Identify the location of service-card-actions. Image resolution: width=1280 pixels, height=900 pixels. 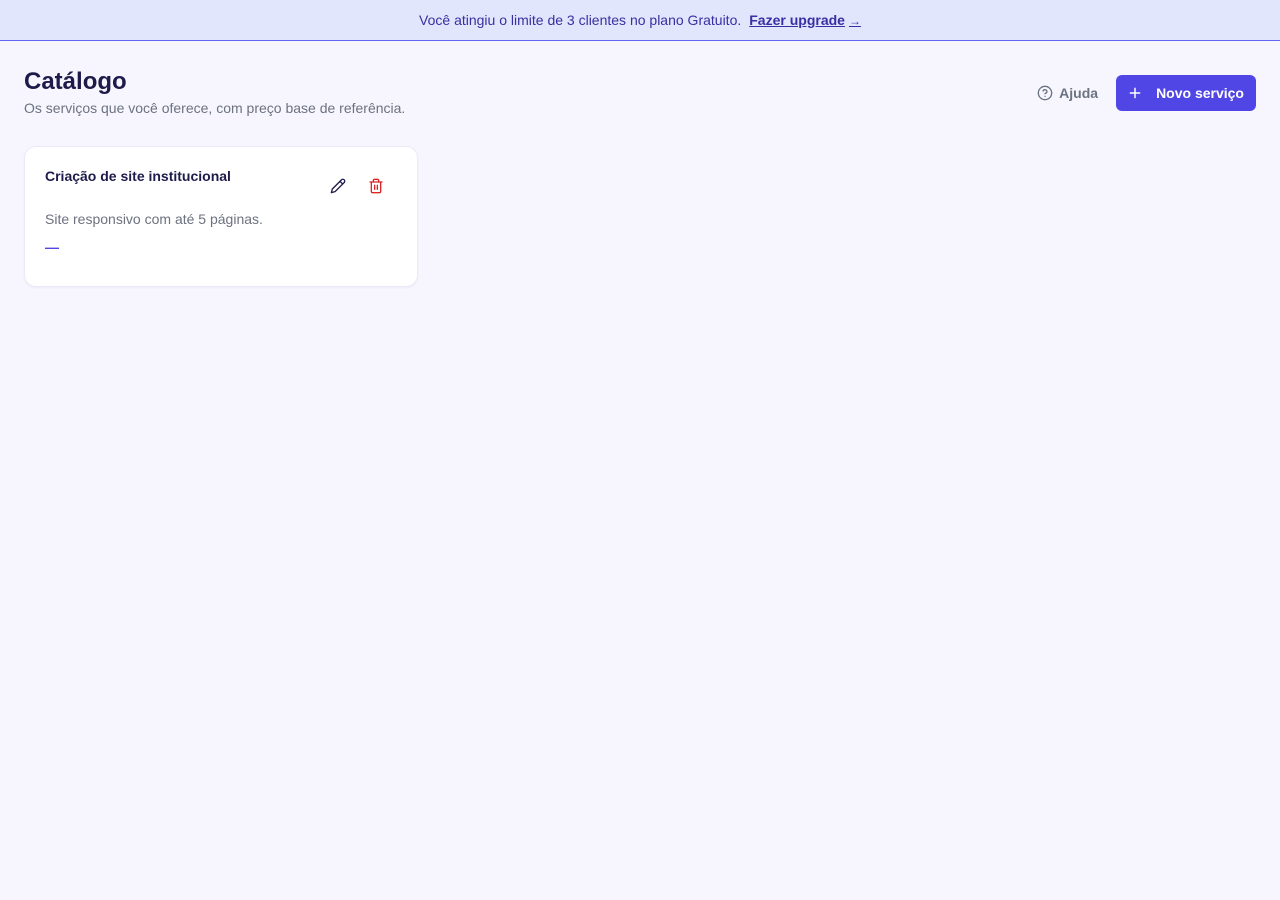
(357, 186).